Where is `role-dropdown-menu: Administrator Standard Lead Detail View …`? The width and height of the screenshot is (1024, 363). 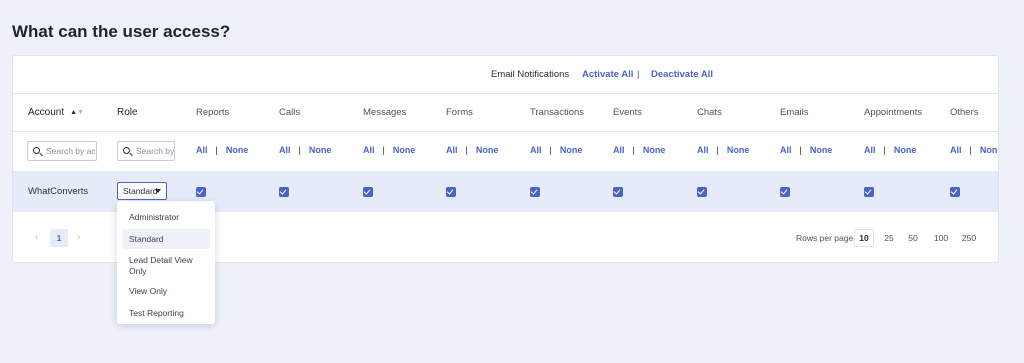 role-dropdown-menu: Administrator Standard Lead Detail View … is located at coordinates (166, 262).